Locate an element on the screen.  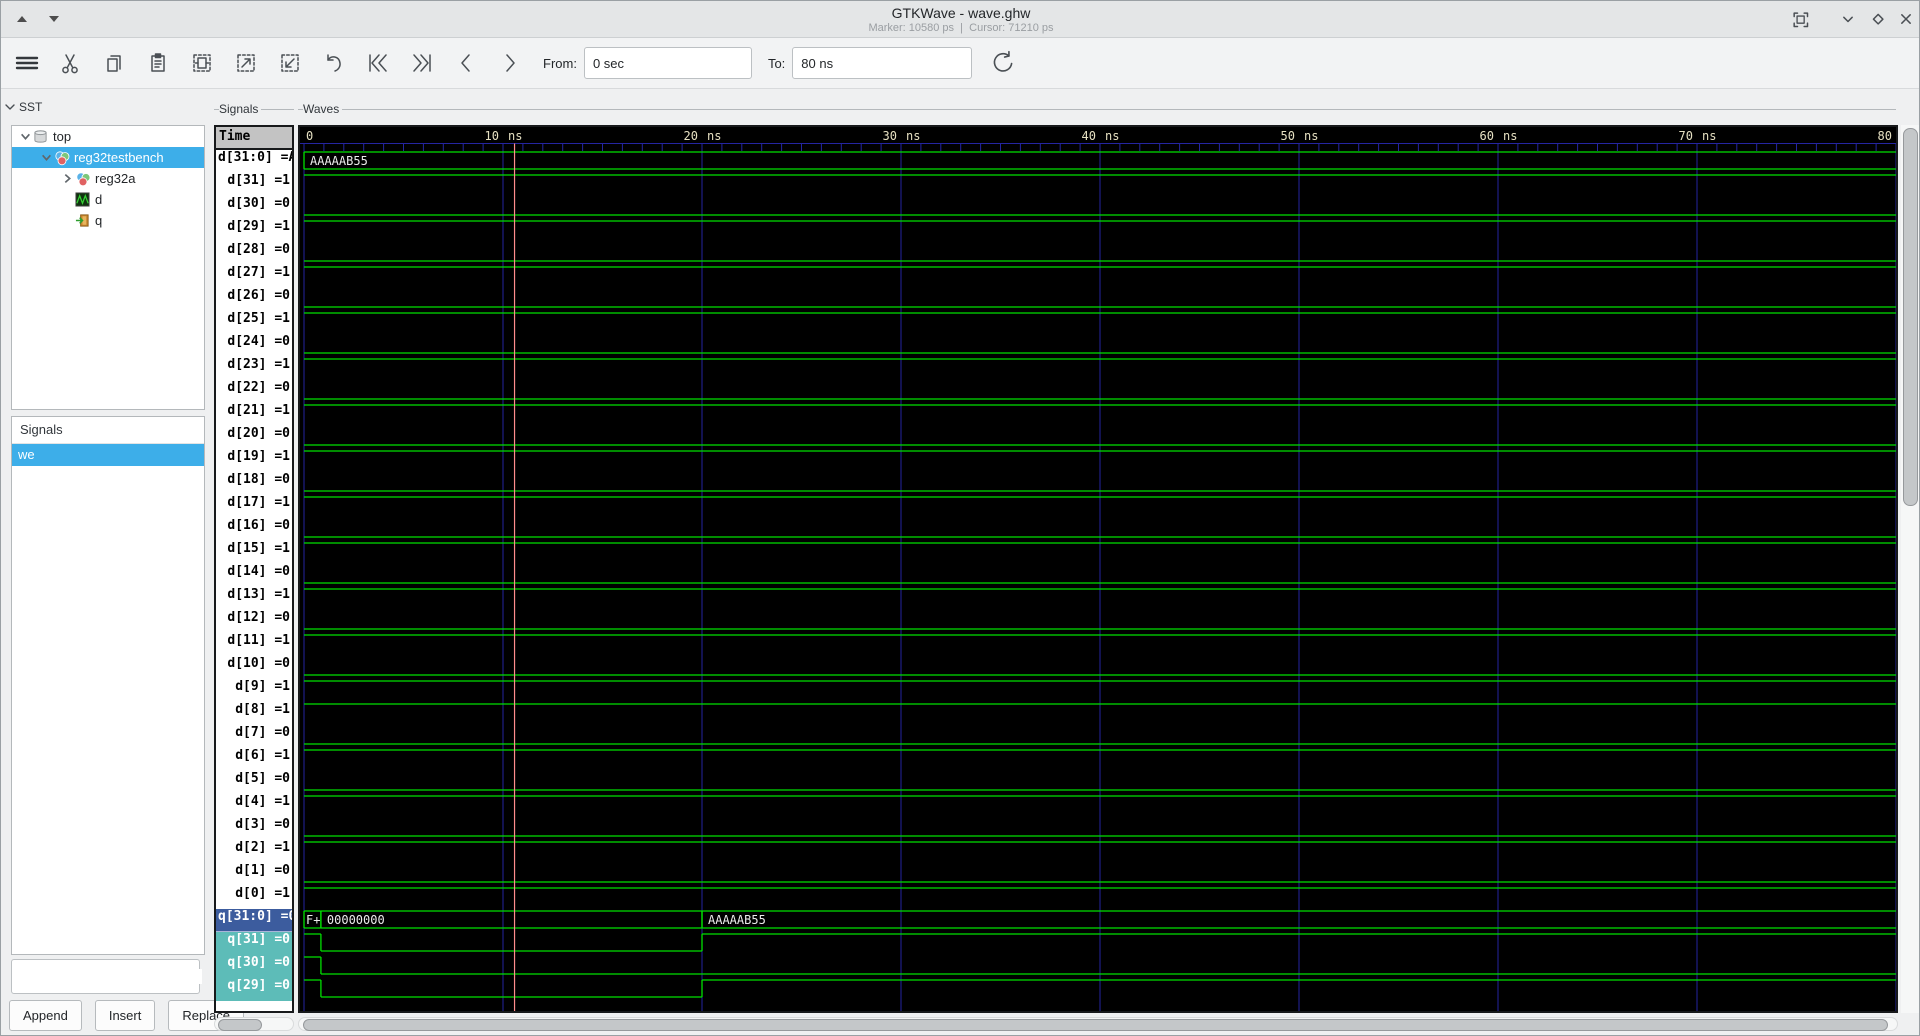
signal-name-row: d[31:0] =A is located at coordinates (254, 161).